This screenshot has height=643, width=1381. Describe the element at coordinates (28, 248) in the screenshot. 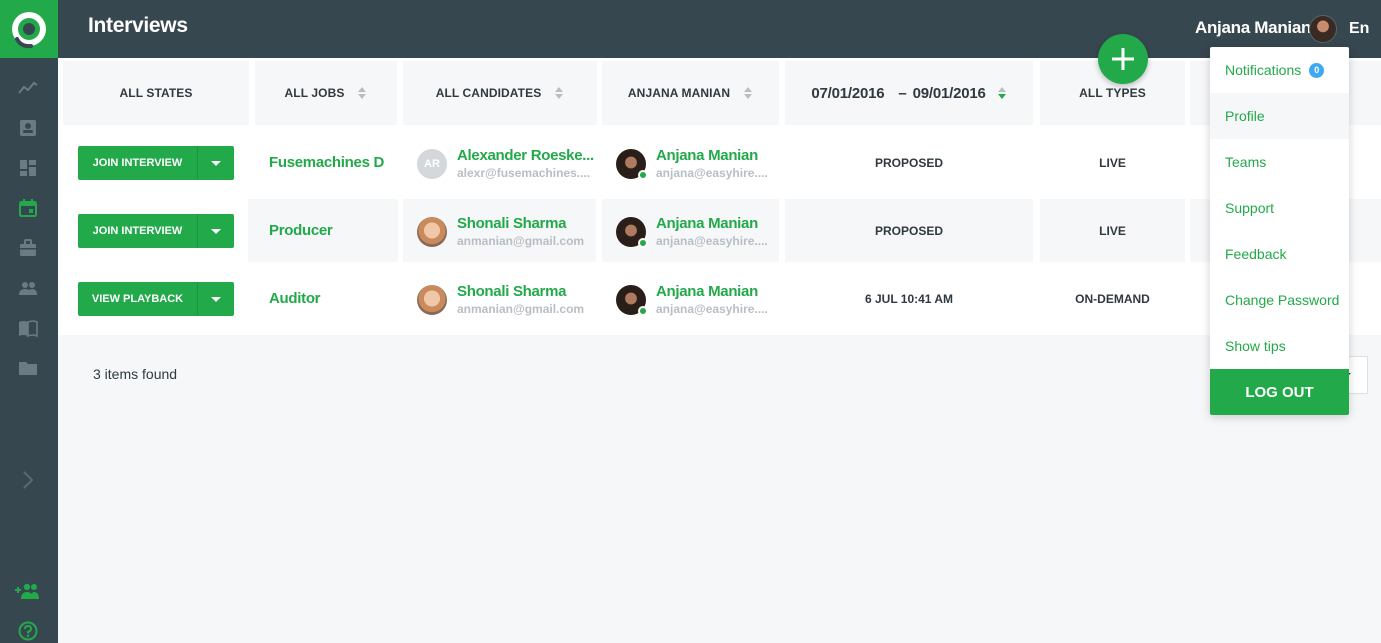

I see `briefcase-icon` at that location.